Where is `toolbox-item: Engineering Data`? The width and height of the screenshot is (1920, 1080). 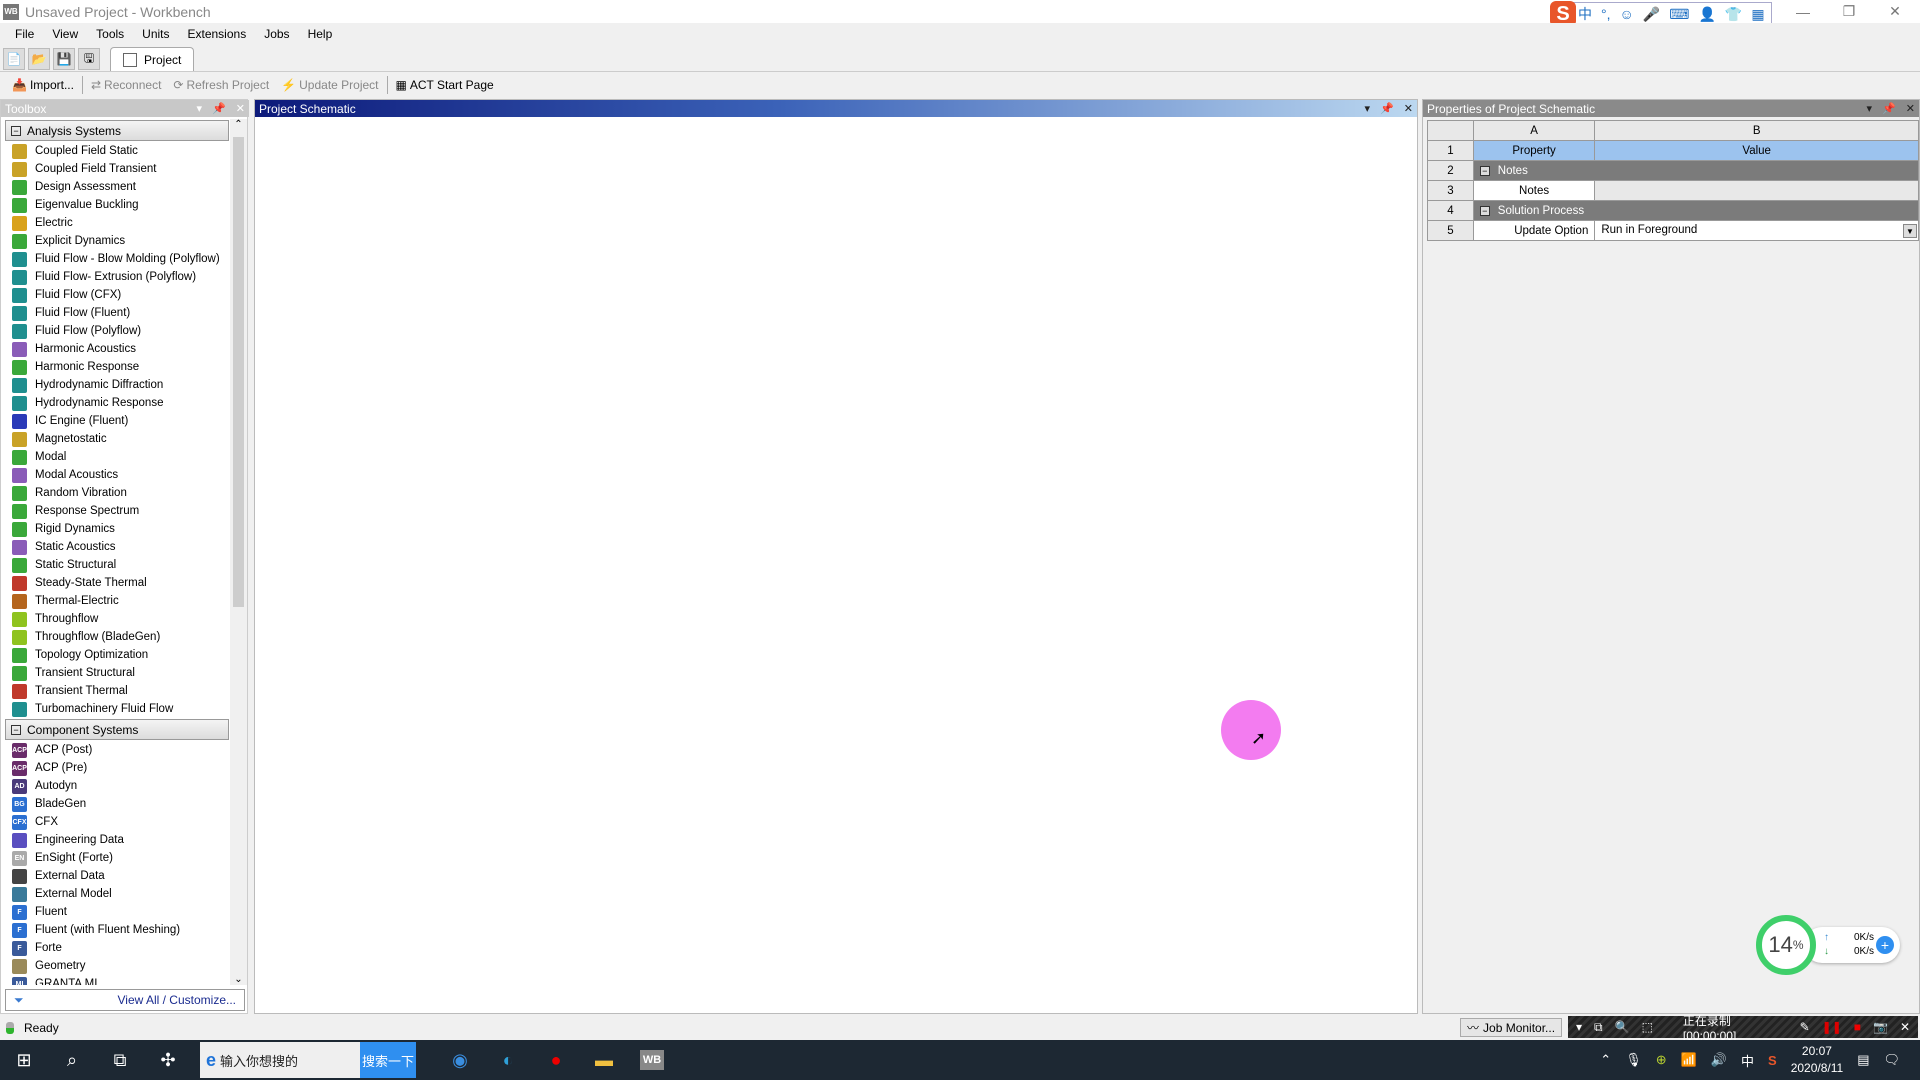 toolbox-item: Engineering Data is located at coordinates (116, 840).